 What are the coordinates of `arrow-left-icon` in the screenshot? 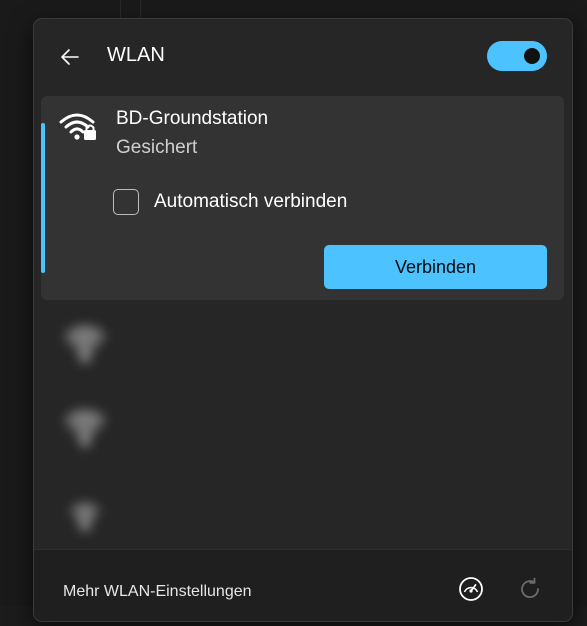 It's located at (70, 57).